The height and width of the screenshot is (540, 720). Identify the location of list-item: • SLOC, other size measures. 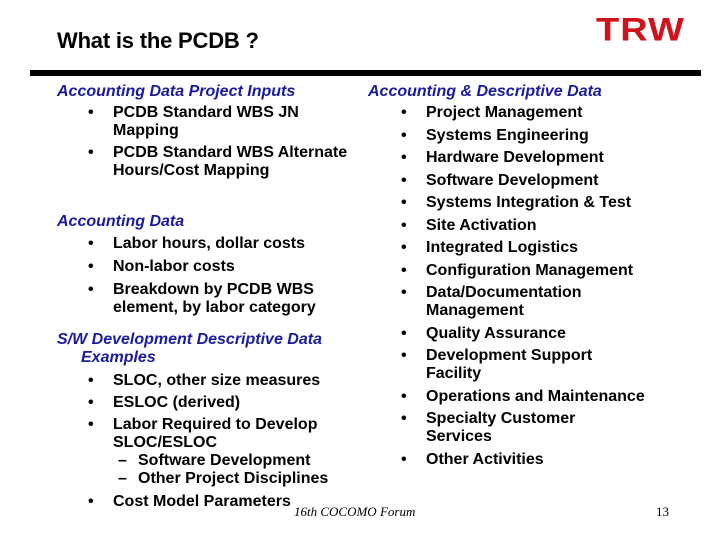
(204, 380).